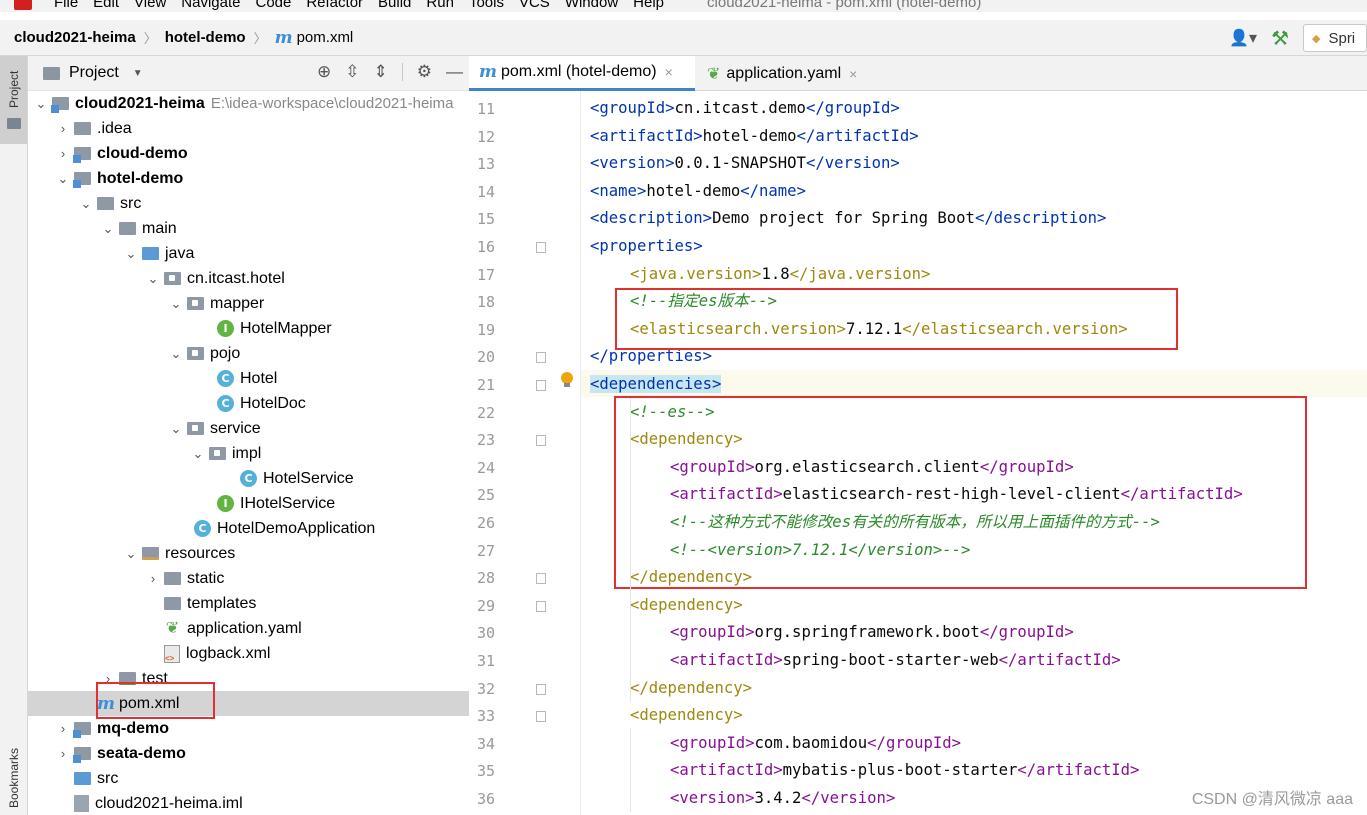 This screenshot has width=1367, height=815. Describe the element at coordinates (248, 653) in the screenshot. I see `tree-item-logback-xml: logback.xml` at that location.